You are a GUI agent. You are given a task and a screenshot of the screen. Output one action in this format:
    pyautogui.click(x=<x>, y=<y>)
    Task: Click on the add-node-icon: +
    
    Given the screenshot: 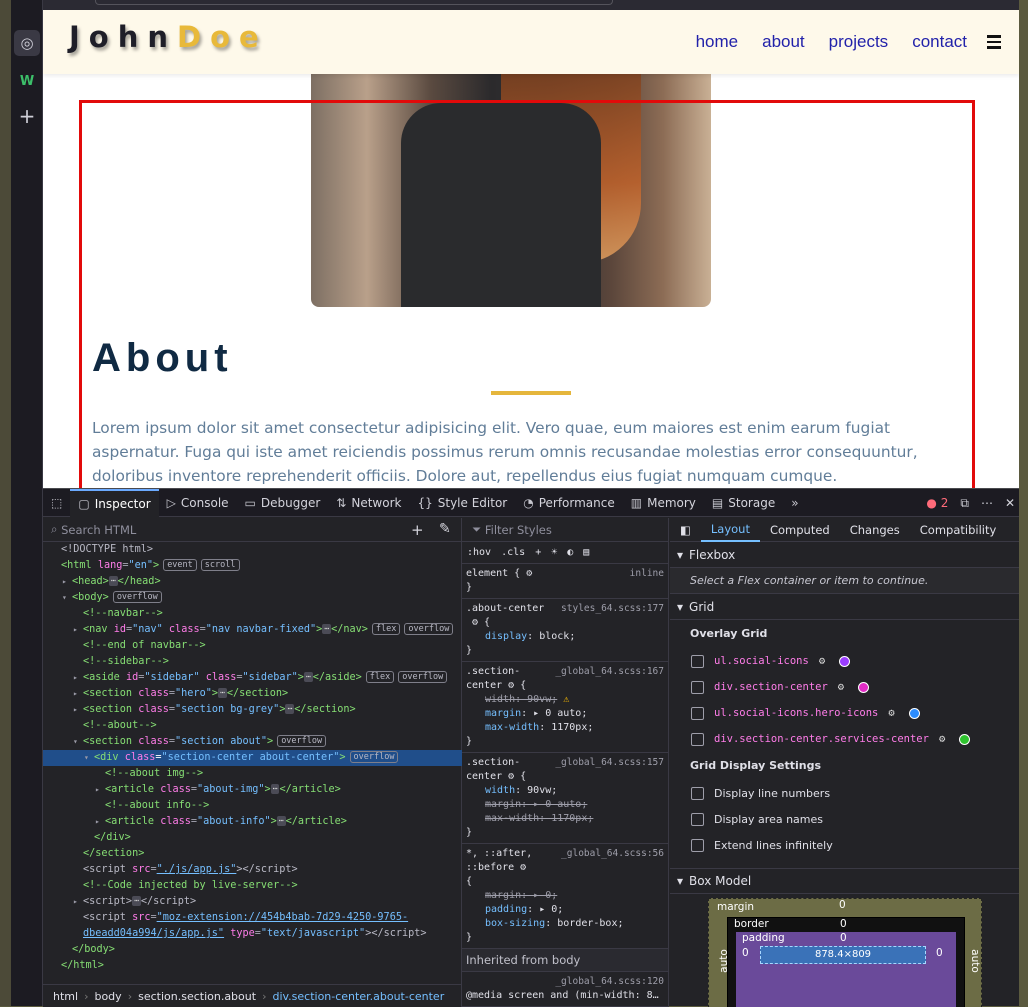 What is the action you would take?
    pyautogui.click(x=417, y=530)
    